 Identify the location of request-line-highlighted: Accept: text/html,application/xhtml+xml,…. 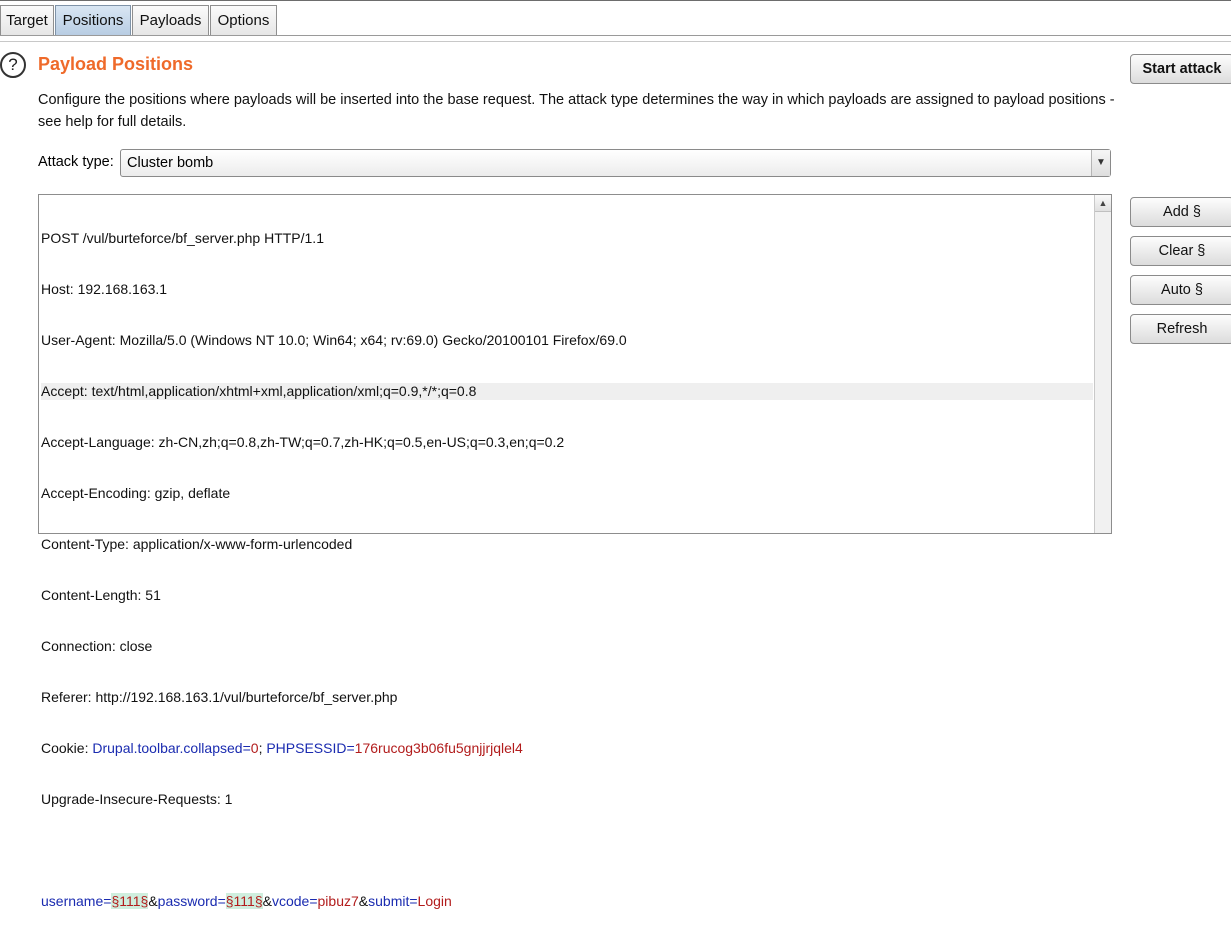
(567, 391).